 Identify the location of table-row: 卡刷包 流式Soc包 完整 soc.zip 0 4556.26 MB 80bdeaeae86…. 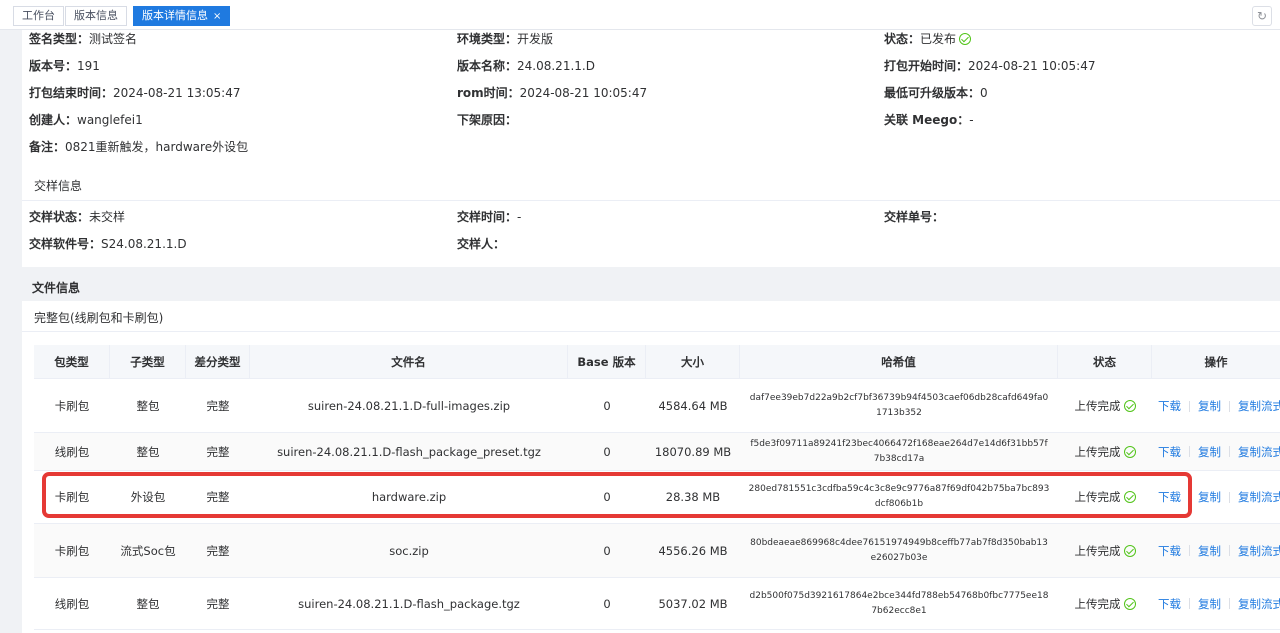
(657, 551).